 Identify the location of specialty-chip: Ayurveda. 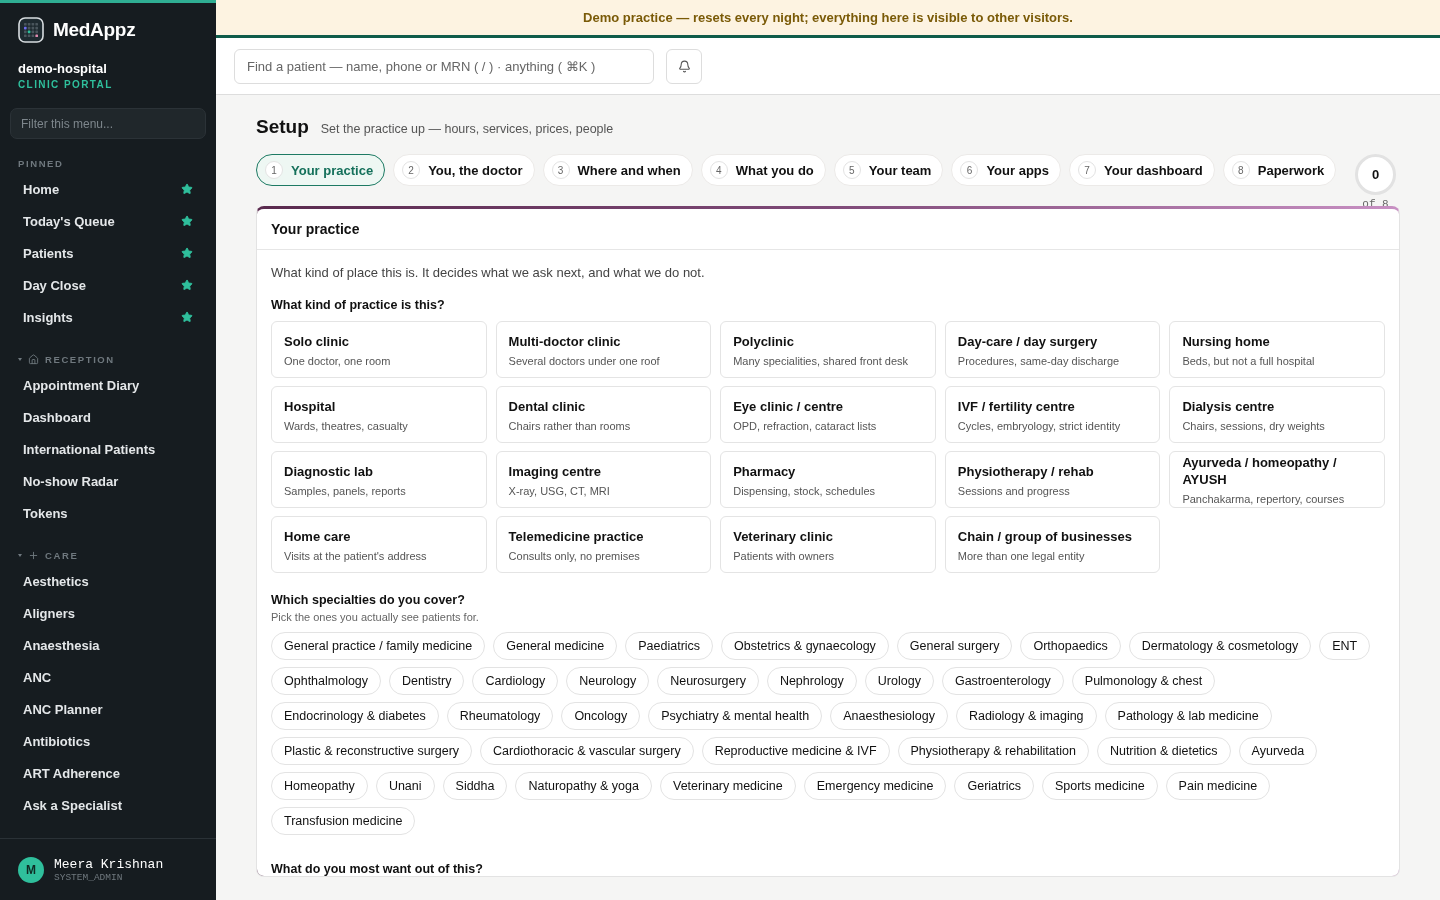
(1278, 751).